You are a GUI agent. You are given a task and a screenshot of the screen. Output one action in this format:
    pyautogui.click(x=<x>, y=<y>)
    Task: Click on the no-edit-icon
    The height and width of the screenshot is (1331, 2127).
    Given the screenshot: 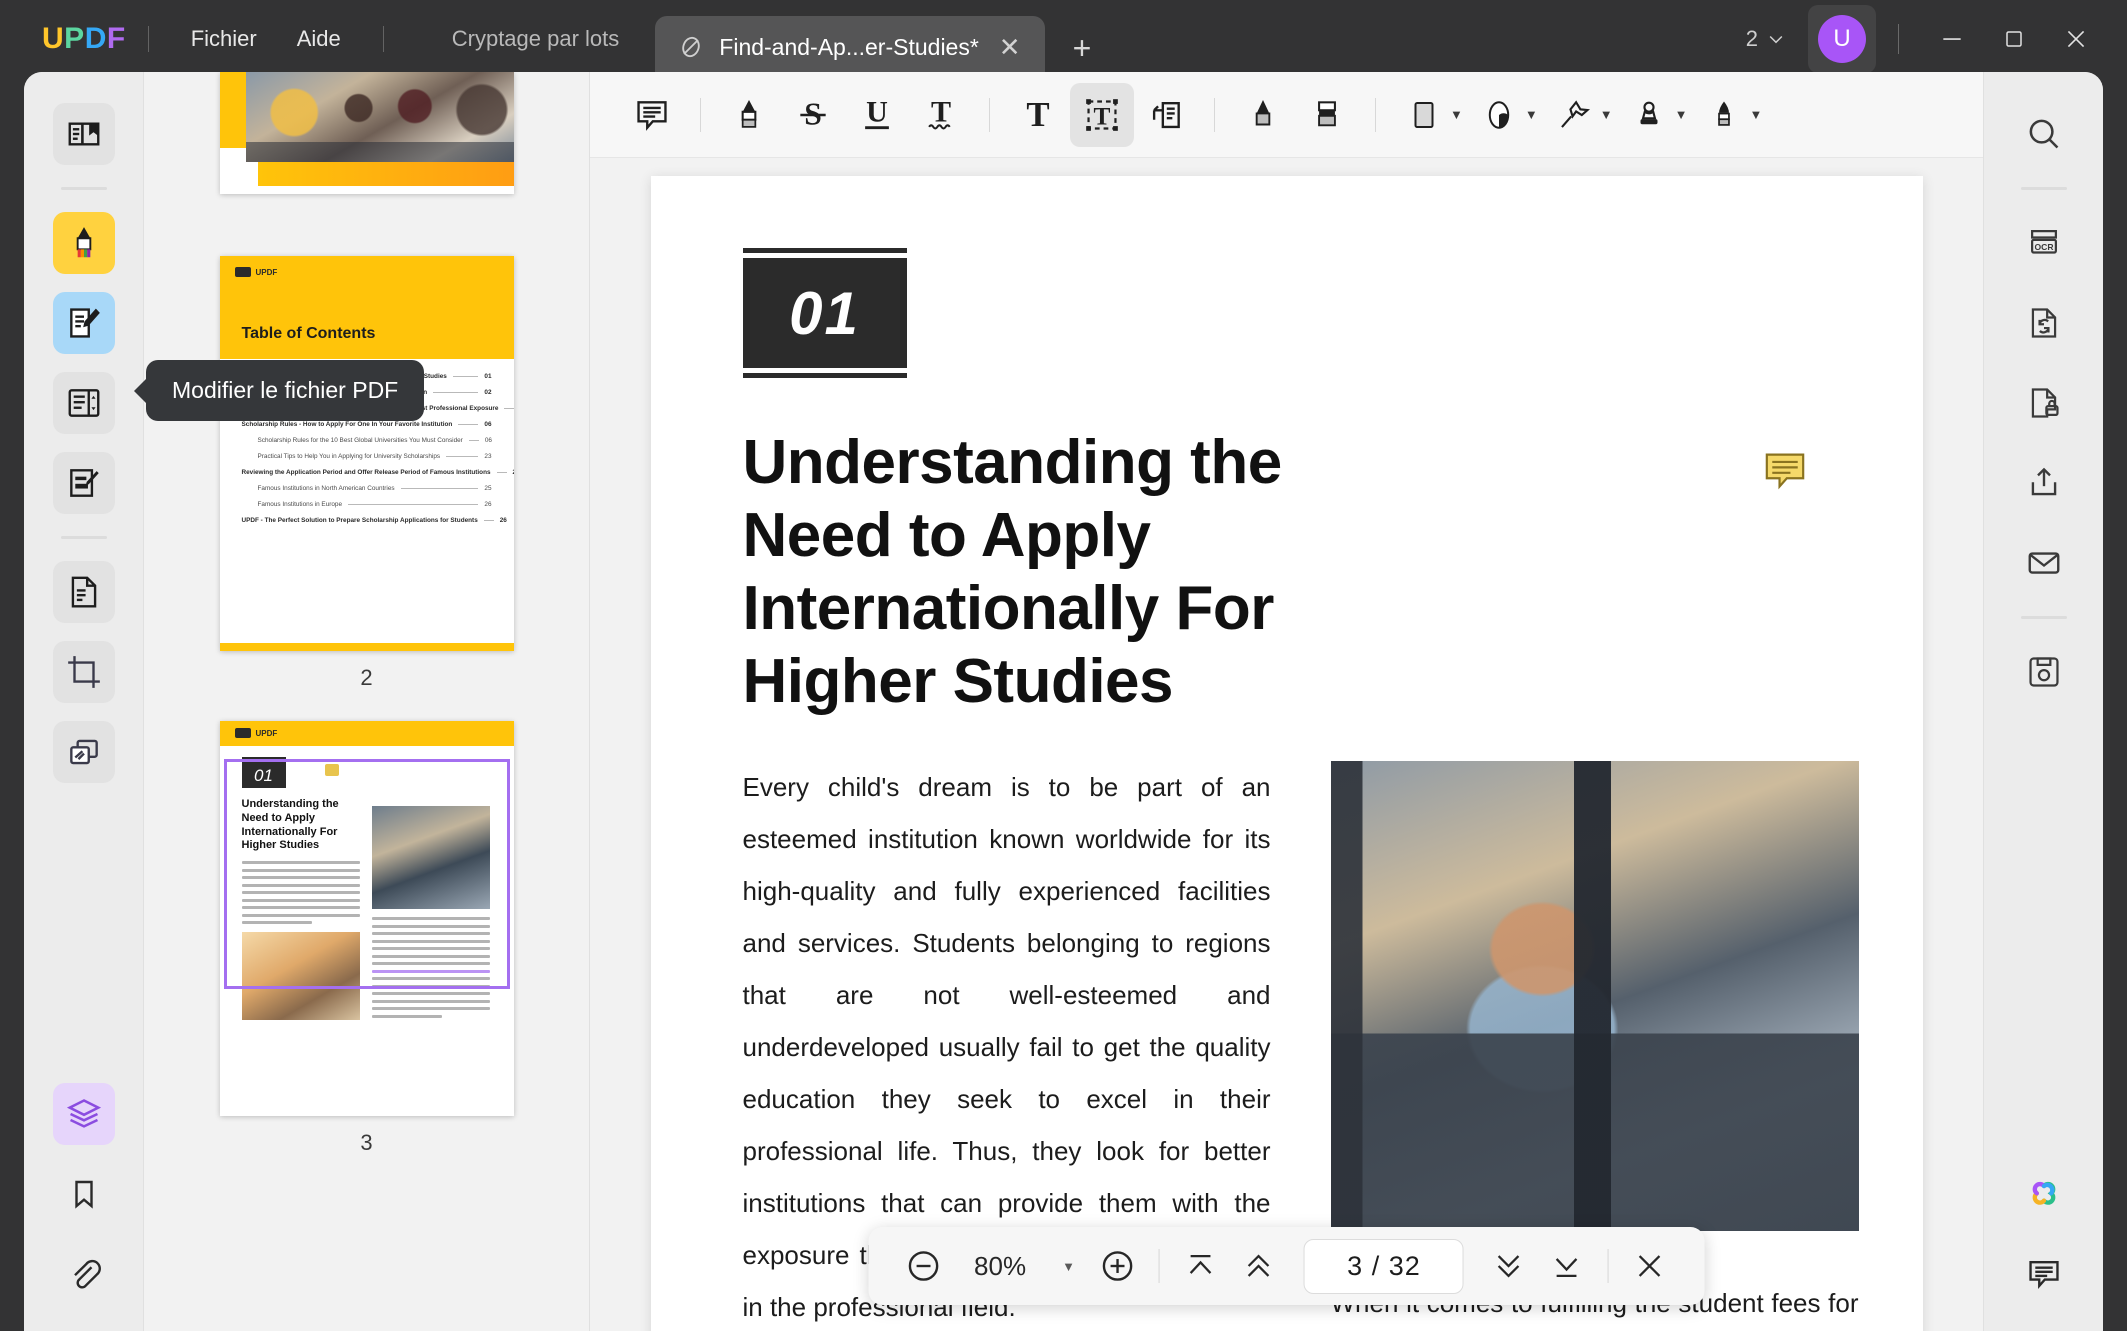 What is the action you would take?
    pyautogui.click(x=691, y=47)
    